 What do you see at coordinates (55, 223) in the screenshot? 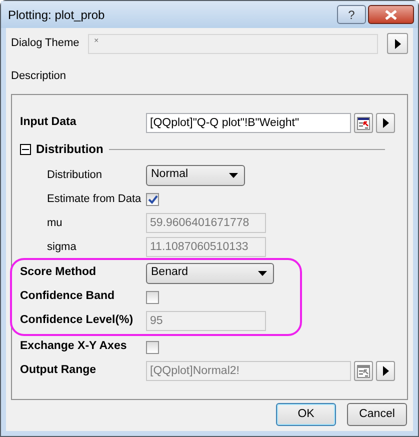
I see `field-label: mu` at bounding box center [55, 223].